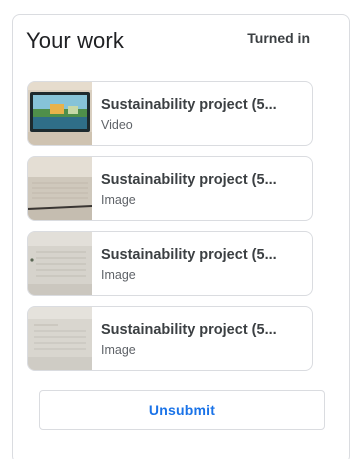 Image resolution: width=350 pixels, height=459 pixels. Describe the element at coordinates (170, 113) in the screenshot. I see `attachment-item-video: Sustainability project (5... Video` at that location.